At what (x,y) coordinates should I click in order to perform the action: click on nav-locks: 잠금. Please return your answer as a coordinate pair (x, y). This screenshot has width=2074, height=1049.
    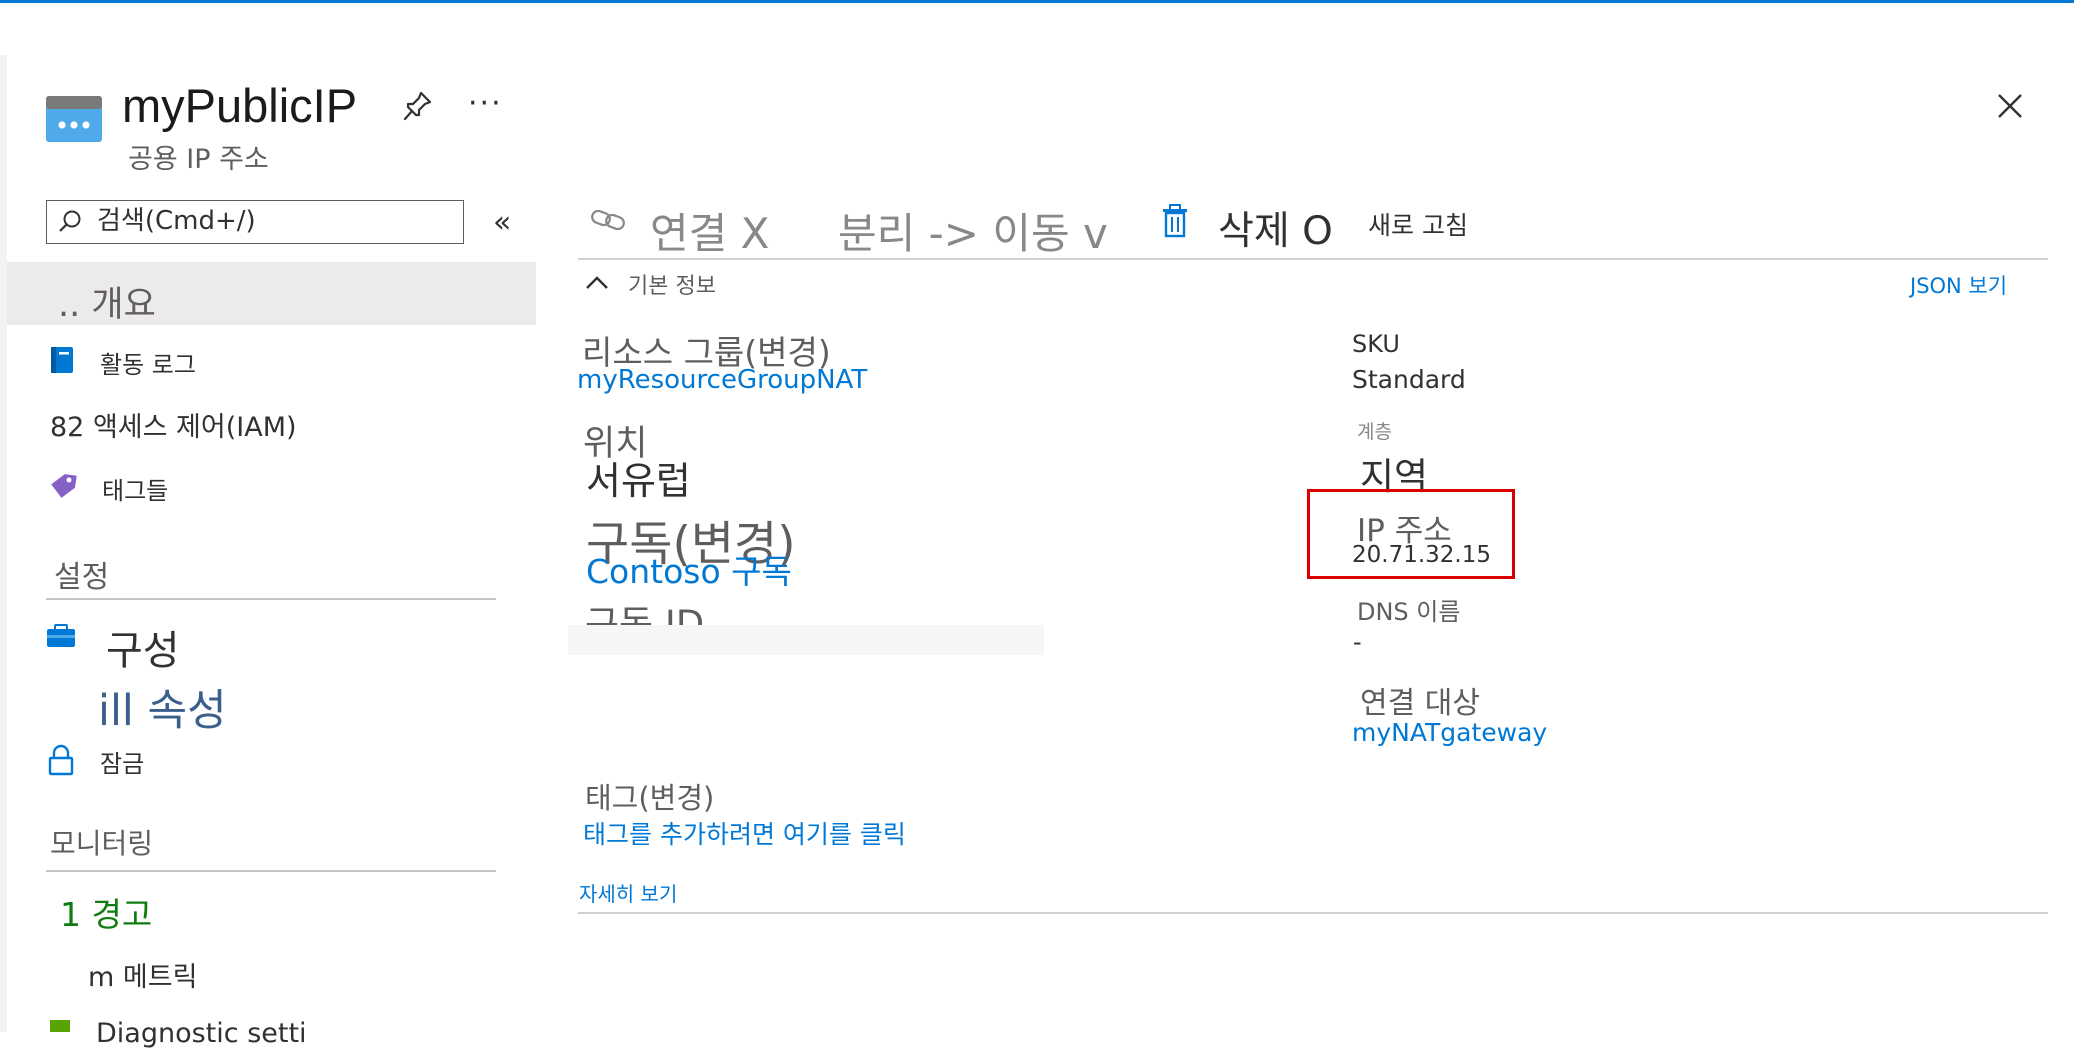
    Looking at the image, I should click on (122, 761).